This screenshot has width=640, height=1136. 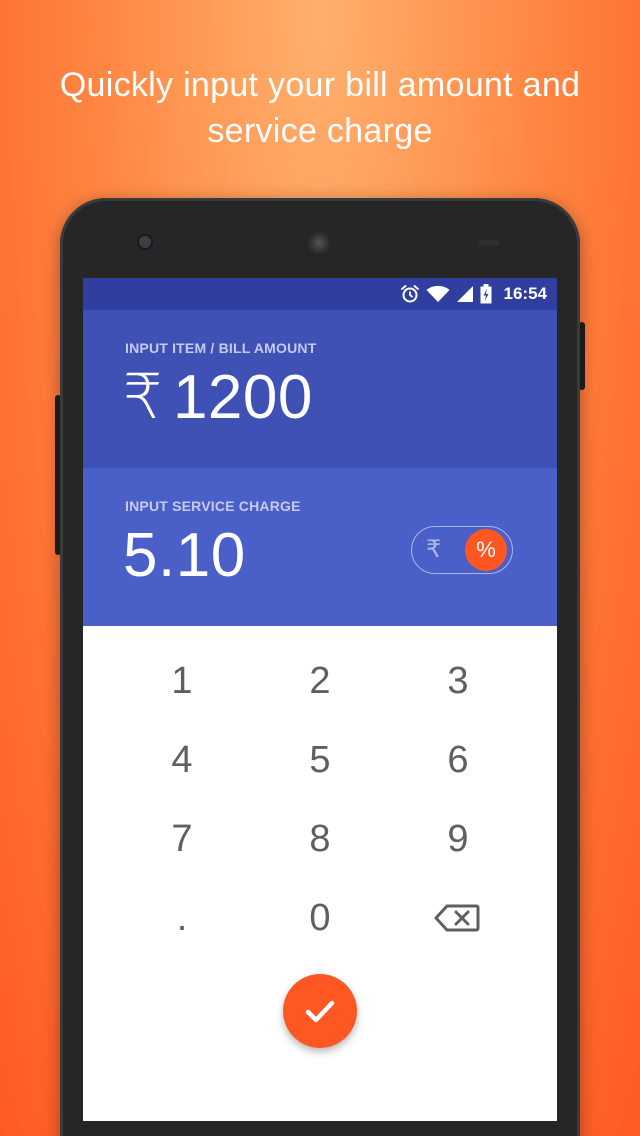 I want to click on status-icons: 16:54, so click(x=473, y=294).